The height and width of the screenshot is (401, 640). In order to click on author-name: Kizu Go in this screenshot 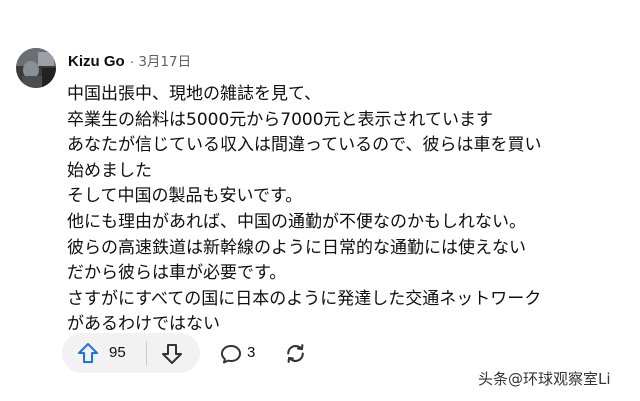, I will do `click(96, 61)`.